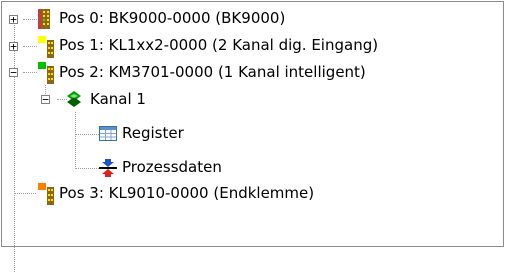 This screenshot has height=272, width=507. I want to click on tree-branch-prozessdaten, so click(87, 169).